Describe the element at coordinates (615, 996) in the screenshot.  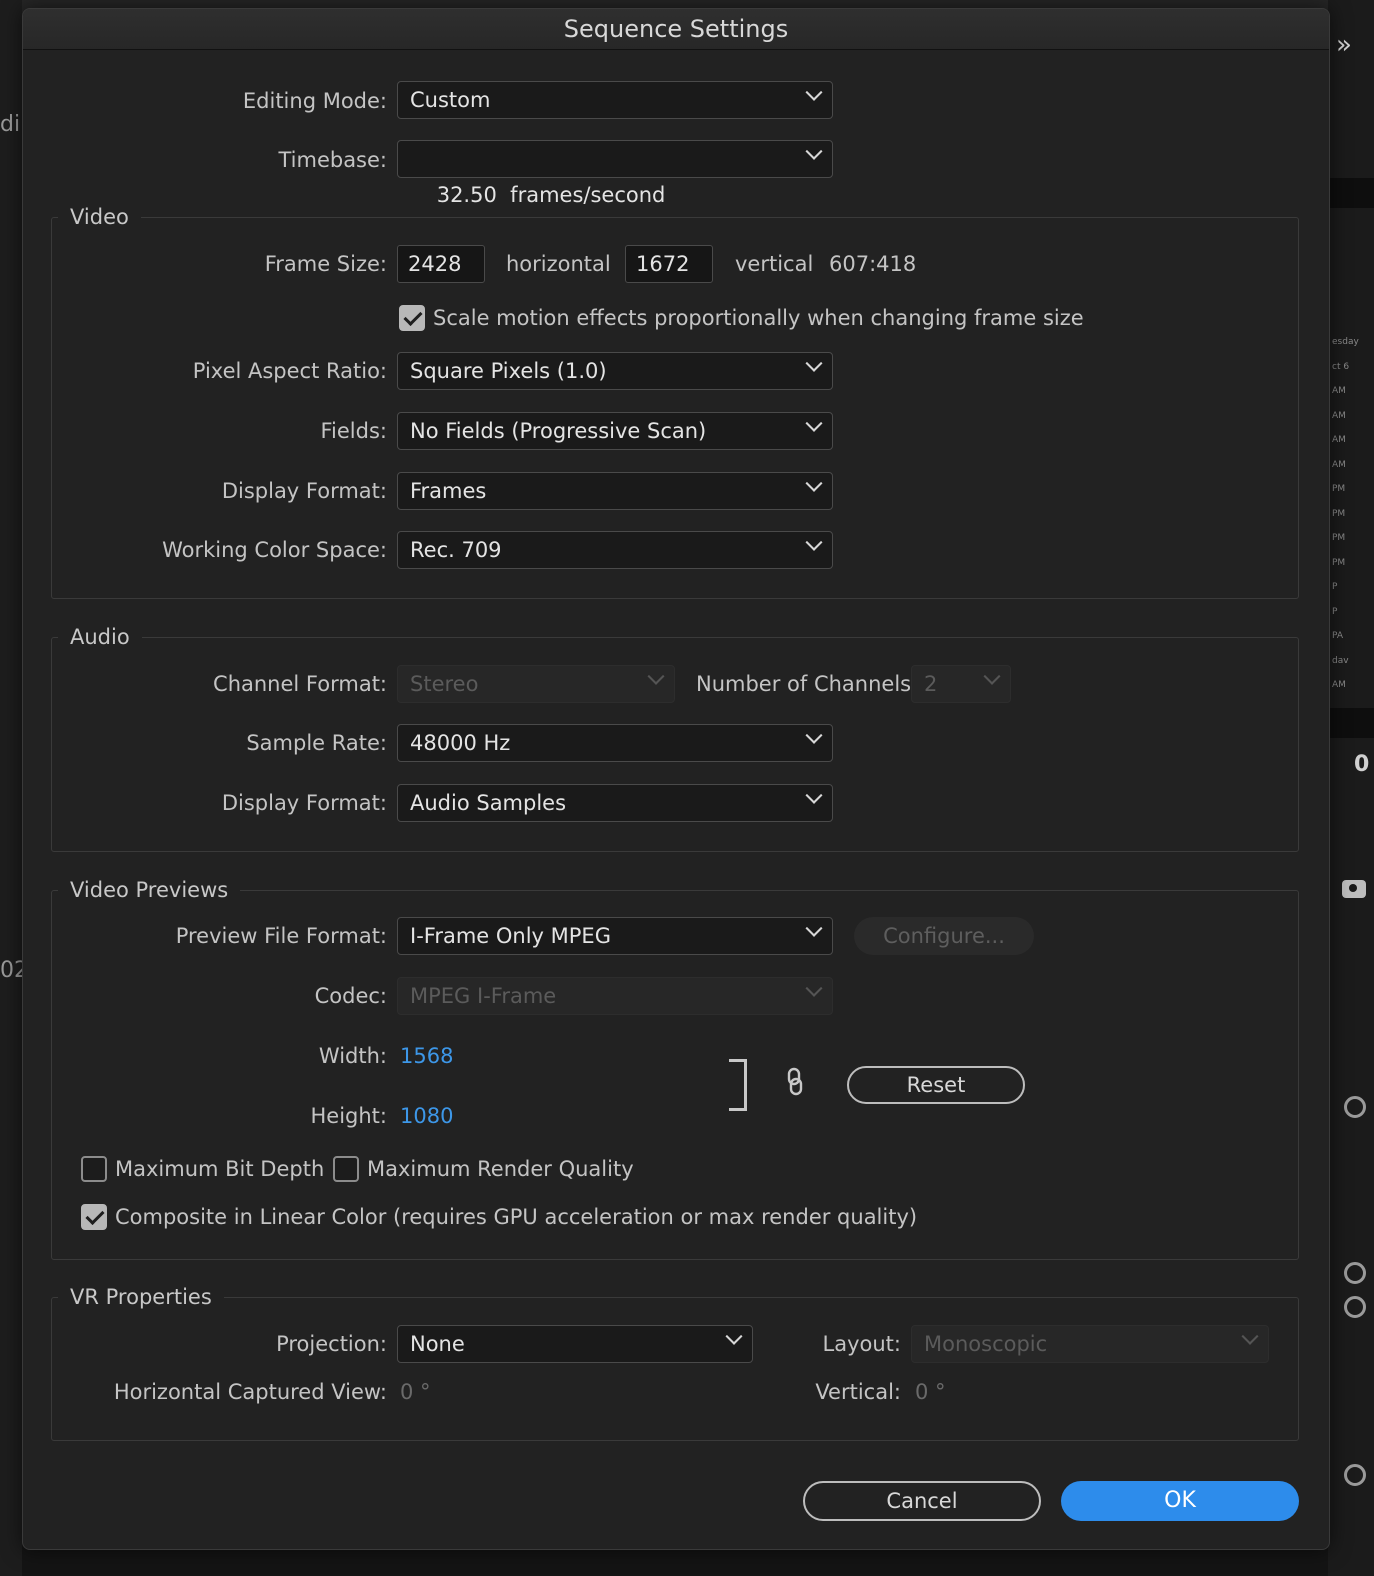
I see `codec-select: MPEG I-Frame` at that location.